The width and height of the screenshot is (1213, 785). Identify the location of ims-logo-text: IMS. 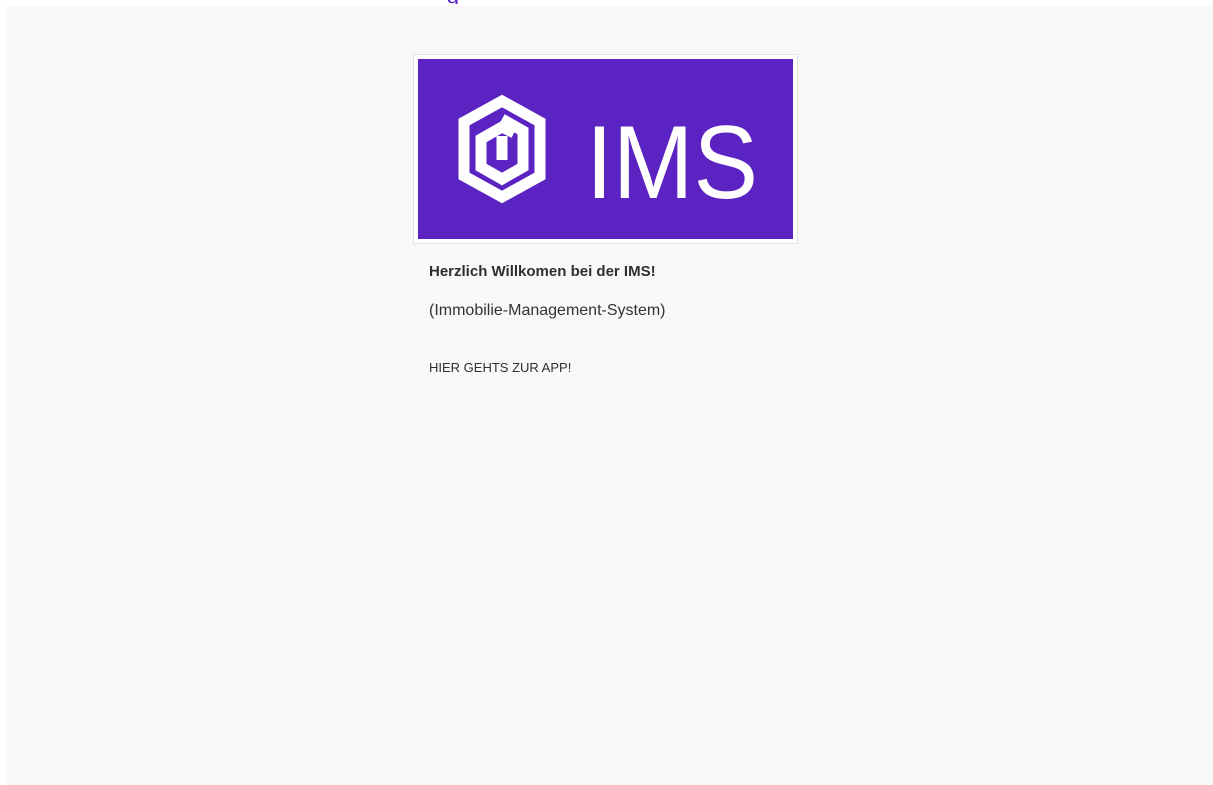
(672, 163).